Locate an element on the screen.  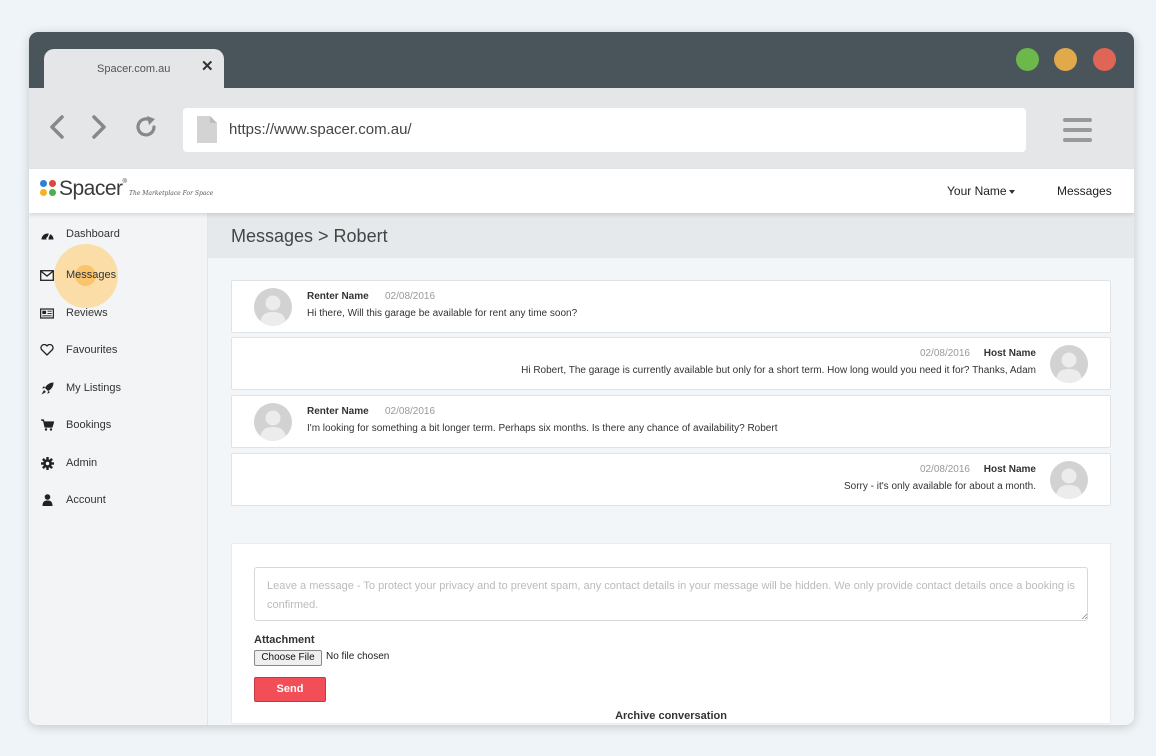
tab-title: Spacer.com.au is located at coordinates (134, 69).